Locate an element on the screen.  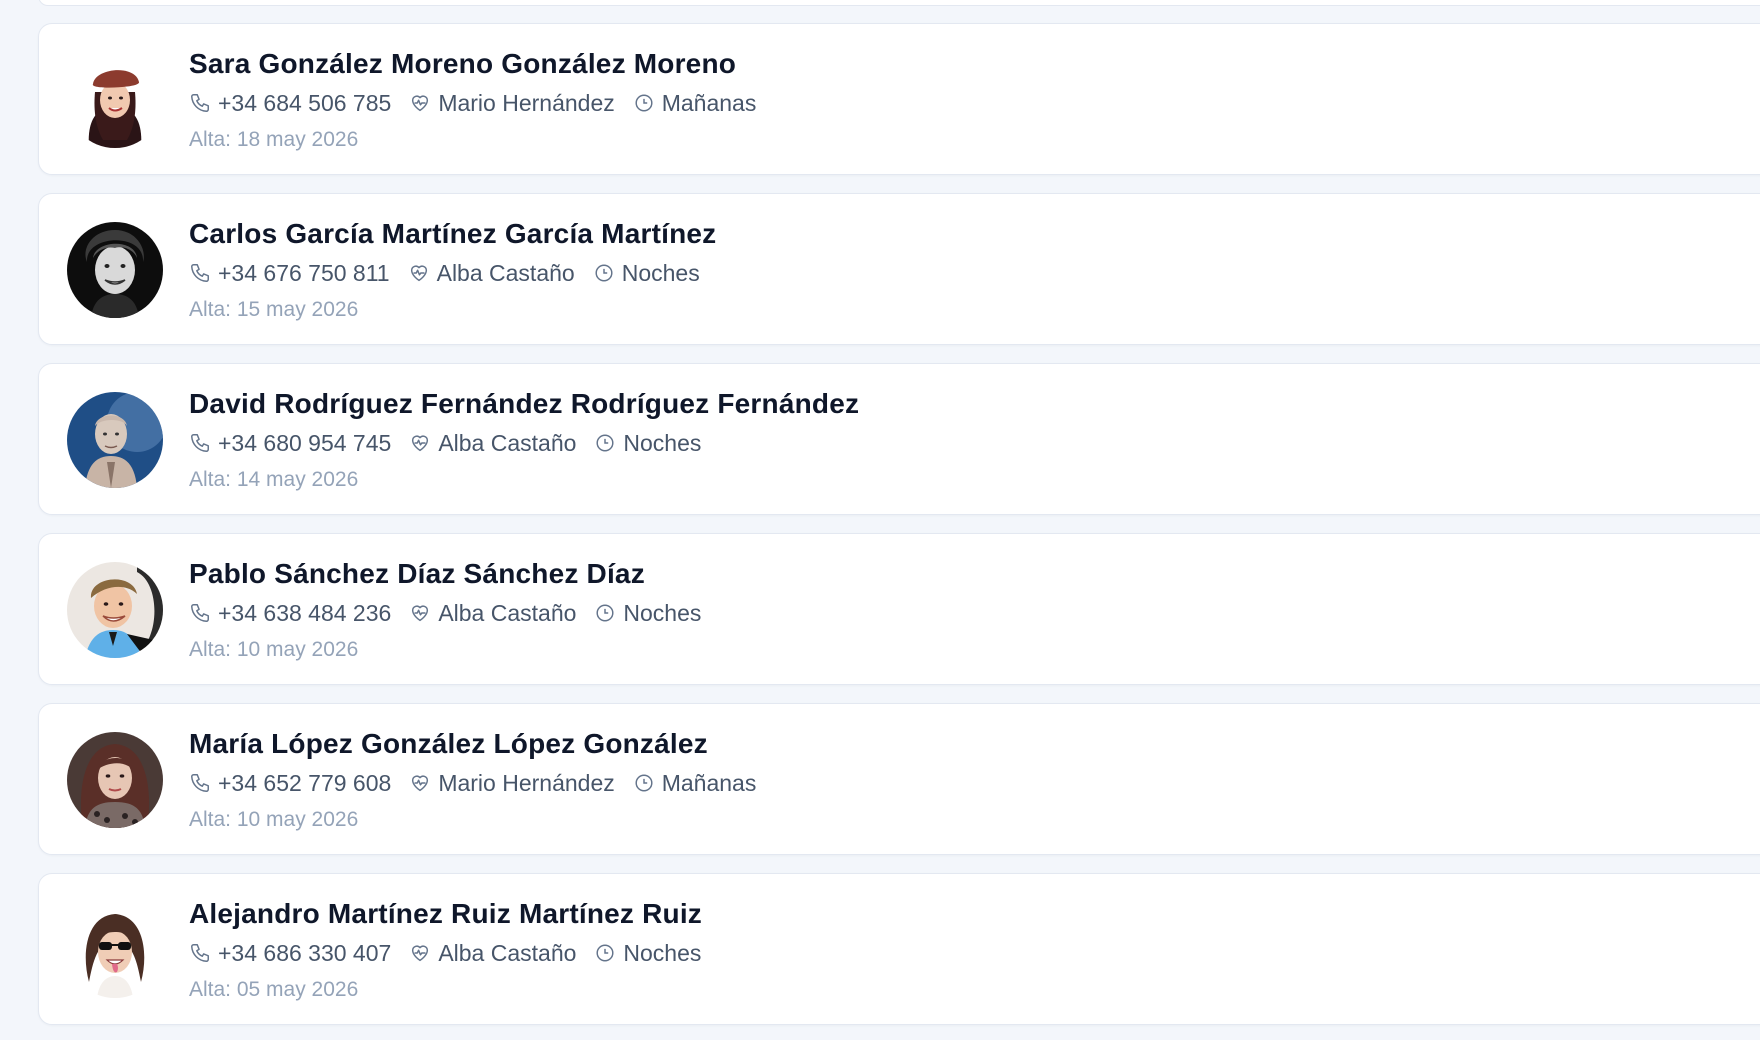
patient-admission-date: Alta: 15 may 2026 is located at coordinates (274, 309).